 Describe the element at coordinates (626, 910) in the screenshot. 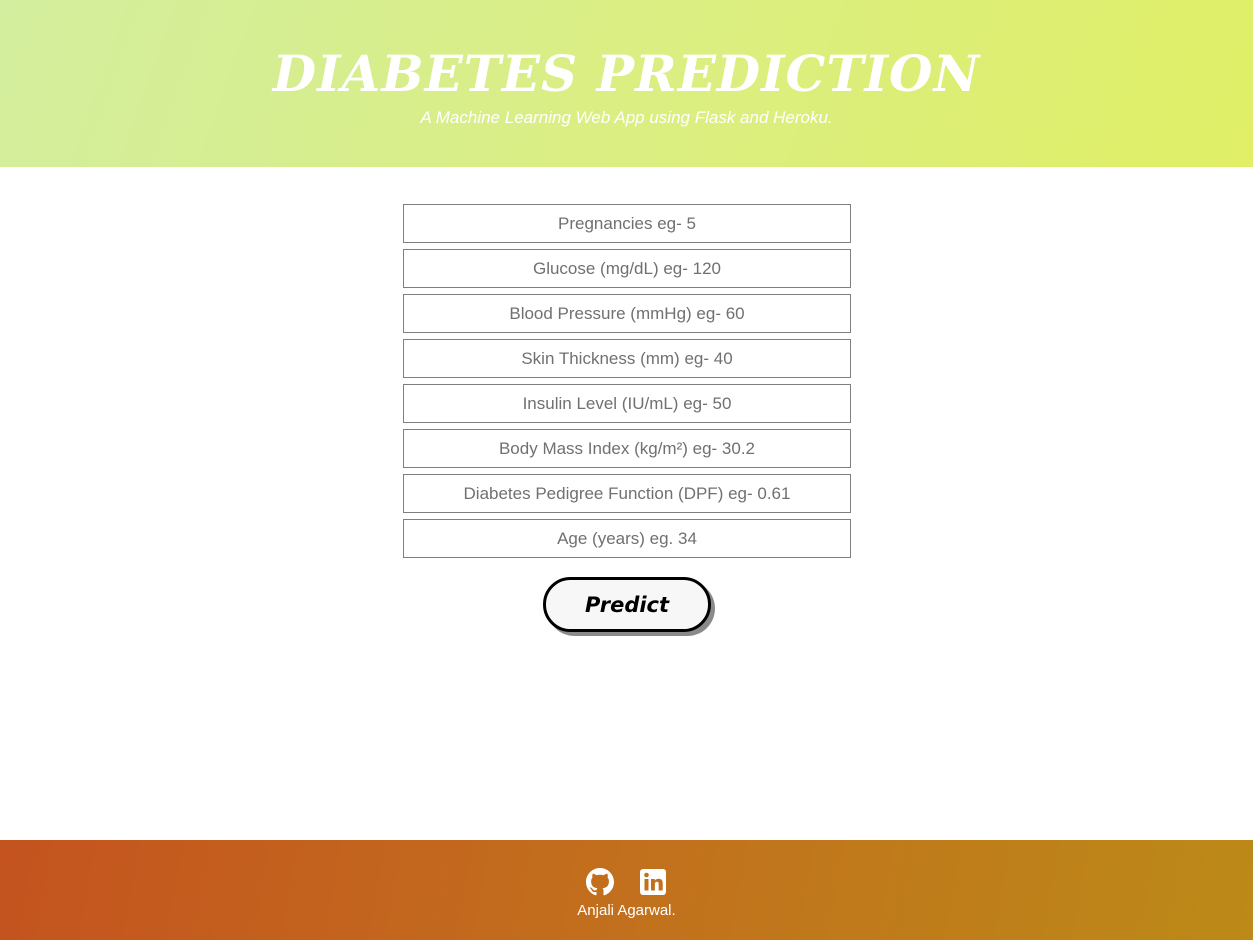

I see `author-name: Anjali Agarwal.` at that location.